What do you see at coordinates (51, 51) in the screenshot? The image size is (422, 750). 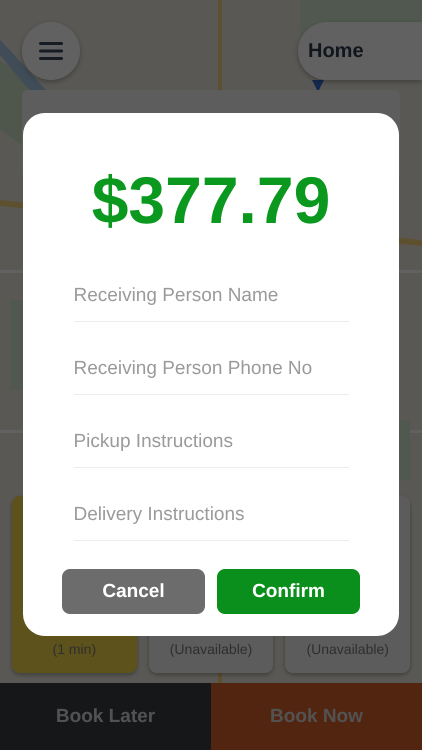 I see `menu-icon` at bounding box center [51, 51].